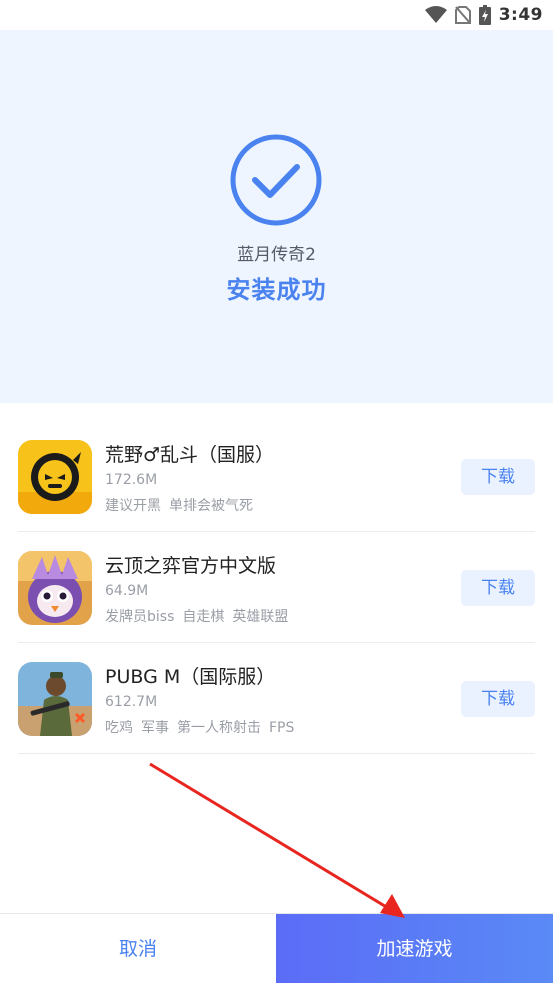  Describe the element at coordinates (203, 617) in the screenshot. I see `tag: 自走棋` at that location.